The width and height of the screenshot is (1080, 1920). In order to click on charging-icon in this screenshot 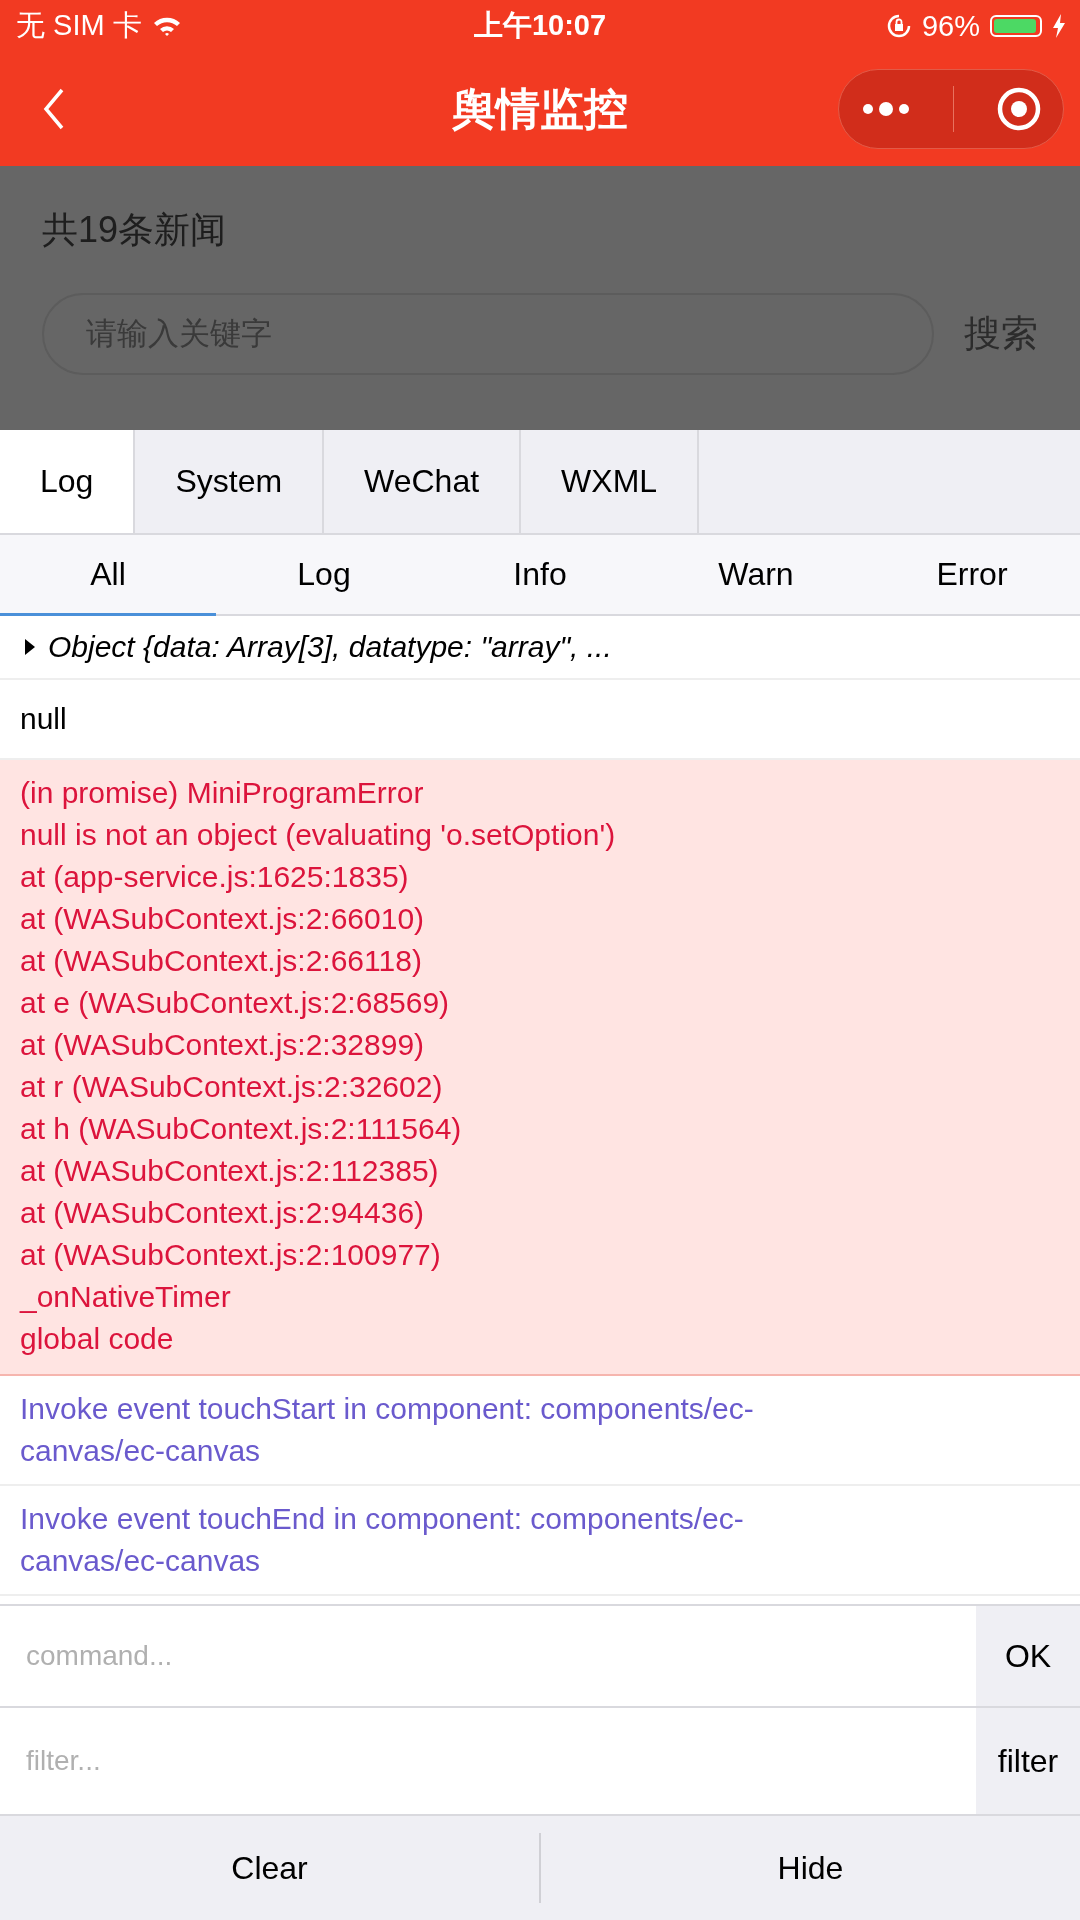, I will do `click(1059, 26)`.